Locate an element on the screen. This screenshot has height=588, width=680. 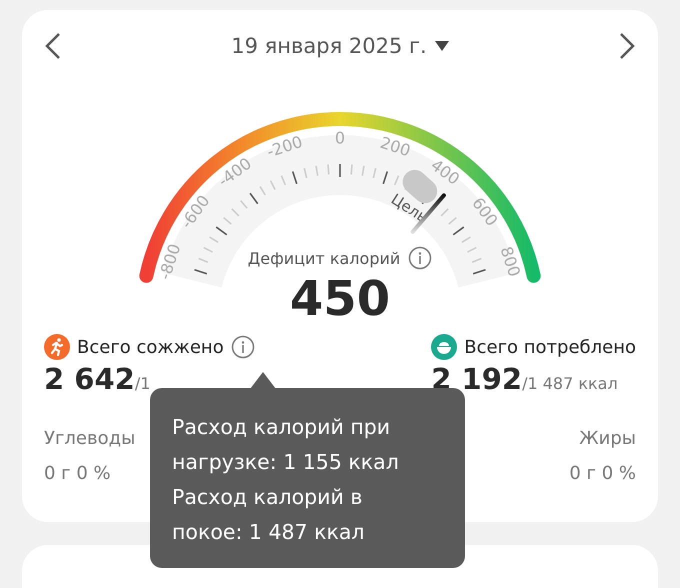
consumed-target: /1 487 ккал is located at coordinates (570, 383).